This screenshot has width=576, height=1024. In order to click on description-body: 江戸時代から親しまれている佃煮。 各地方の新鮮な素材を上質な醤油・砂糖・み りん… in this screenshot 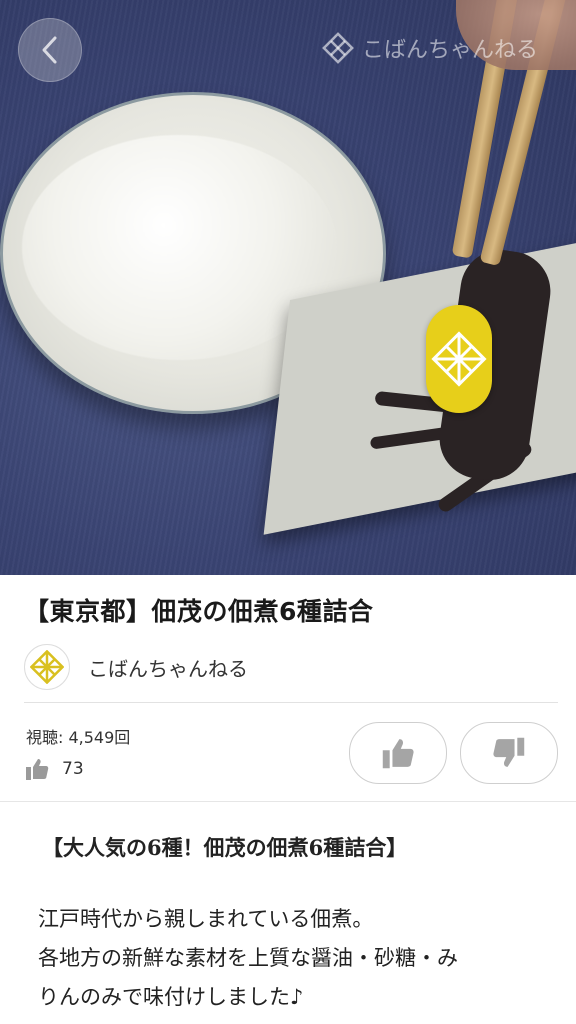, I will do `click(288, 958)`.